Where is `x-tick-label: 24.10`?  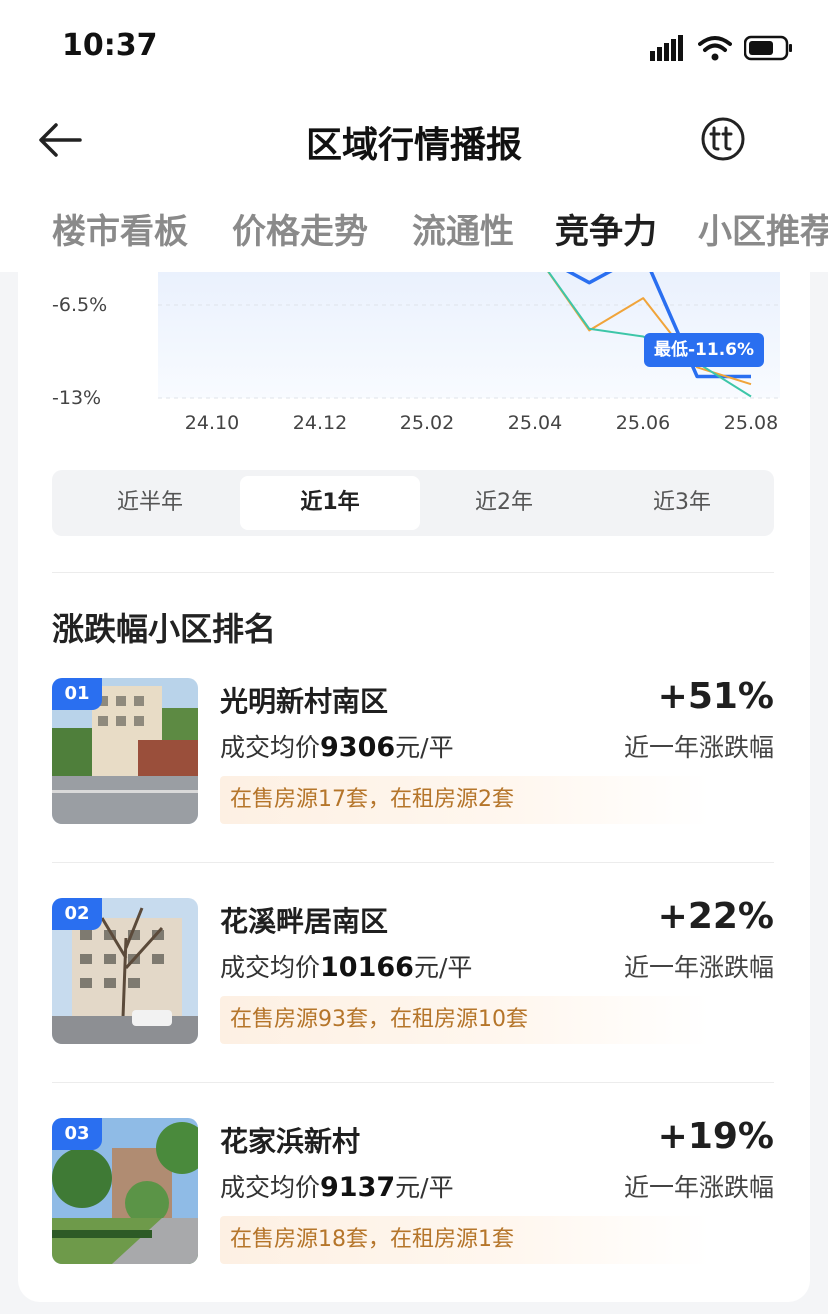
x-tick-label: 24.10 is located at coordinates (212, 423).